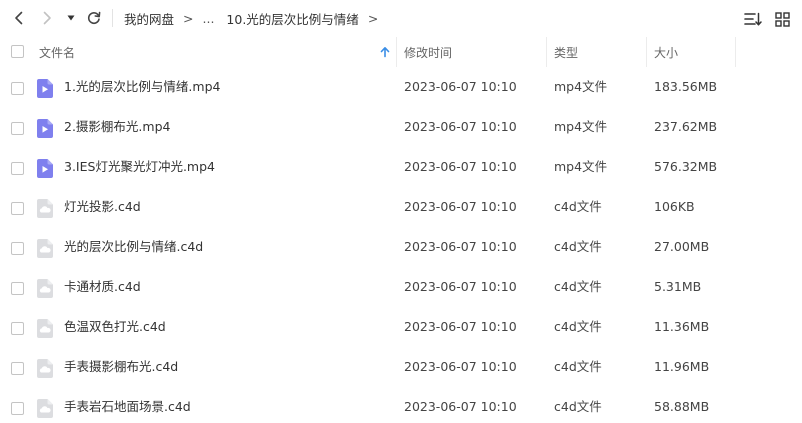  I want to click on column-header-size: 大小, so click(666, 52).